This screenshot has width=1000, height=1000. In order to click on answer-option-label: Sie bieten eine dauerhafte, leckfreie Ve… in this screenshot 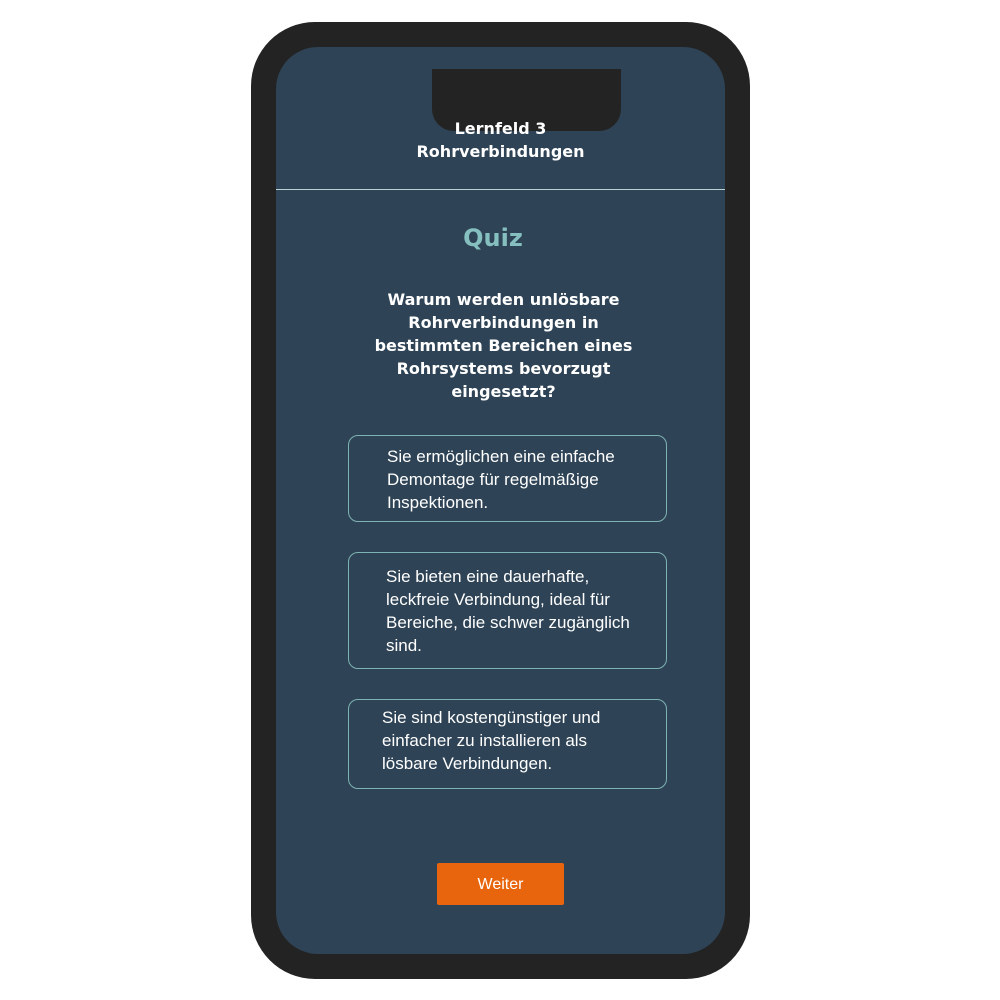, I will do `click(508, 611)`.